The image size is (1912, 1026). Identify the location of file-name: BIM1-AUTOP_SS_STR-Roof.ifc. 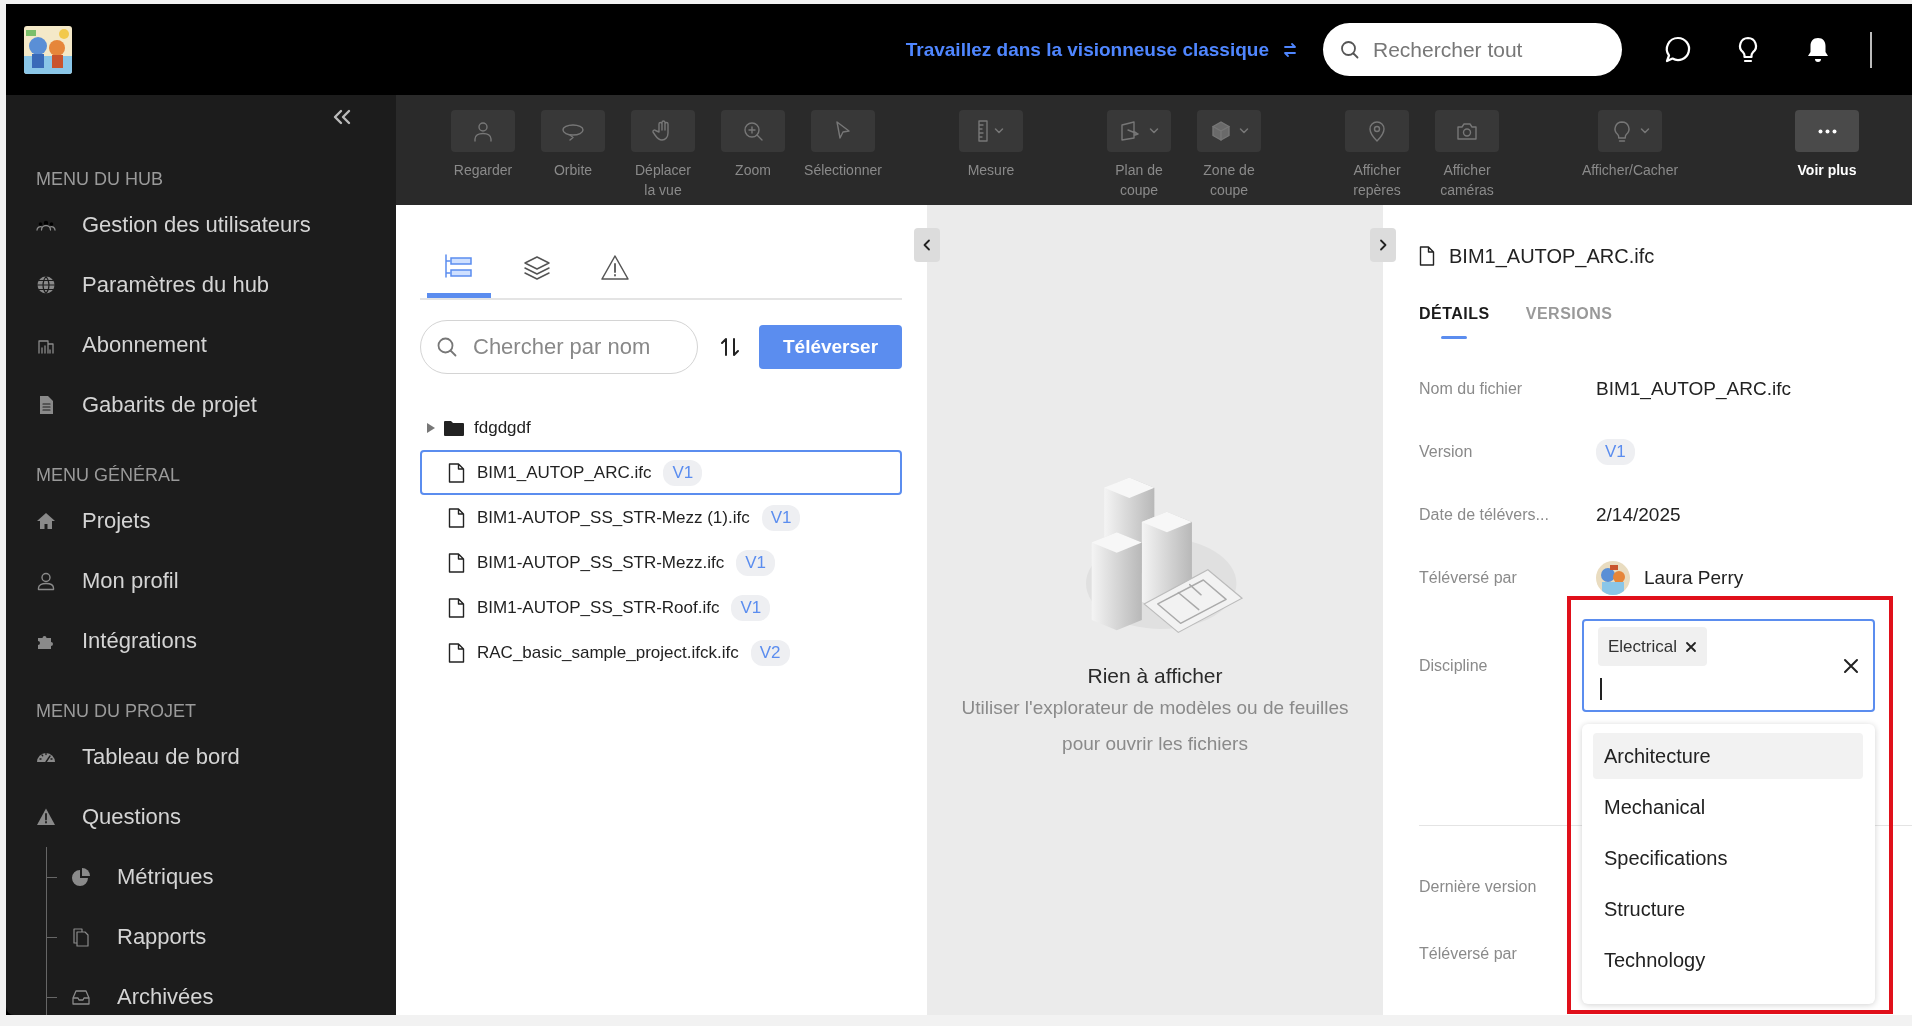
(598, 607).